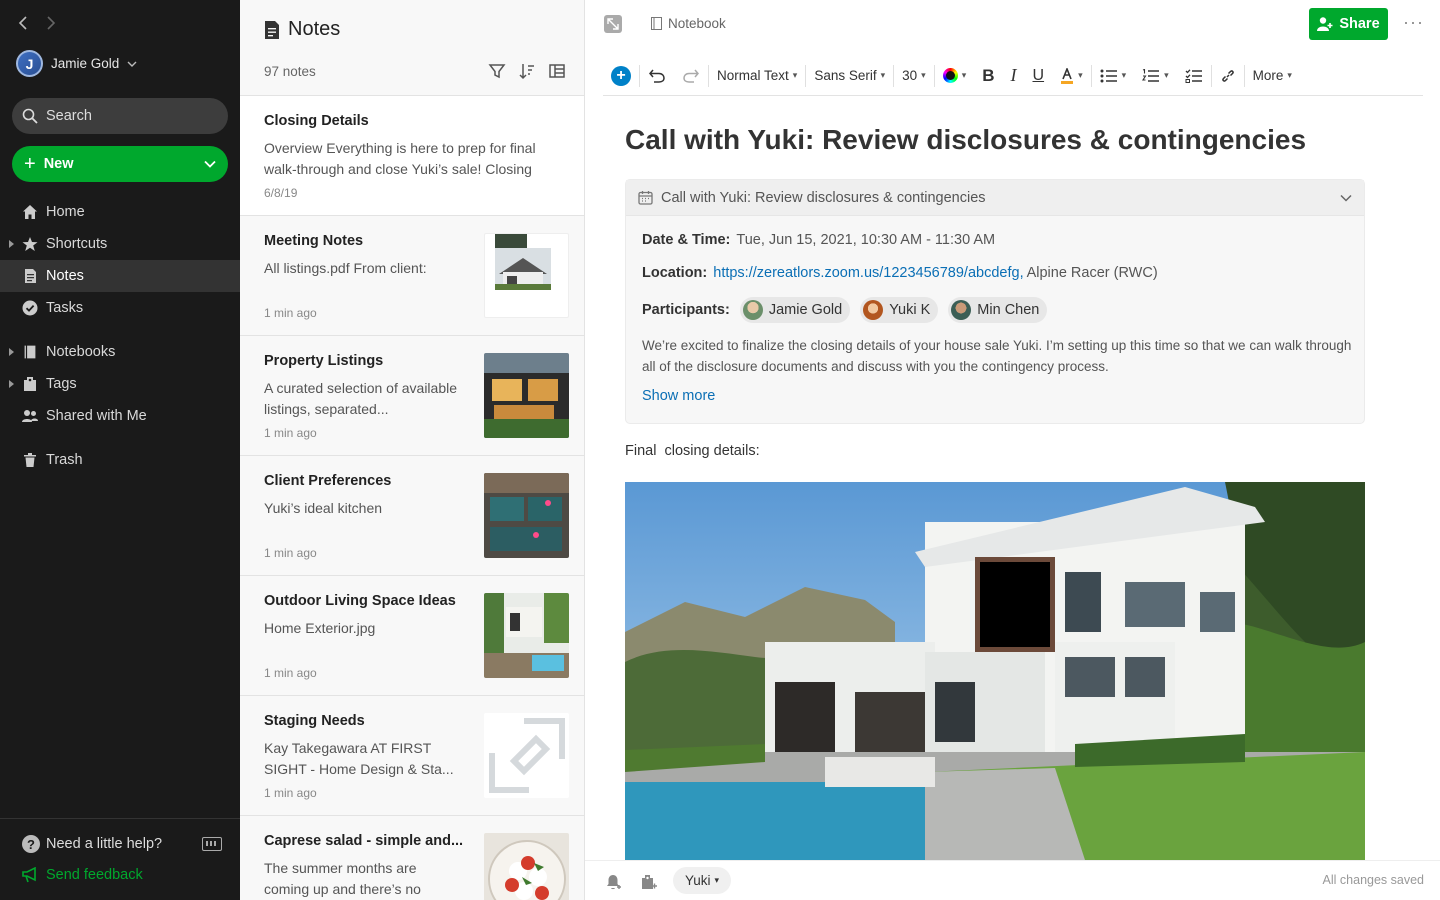  Describe the element at coordinates (120, 859) in the screenshot. I see `sidebar-footer: ? Need a little help? Send feedback` at that location.